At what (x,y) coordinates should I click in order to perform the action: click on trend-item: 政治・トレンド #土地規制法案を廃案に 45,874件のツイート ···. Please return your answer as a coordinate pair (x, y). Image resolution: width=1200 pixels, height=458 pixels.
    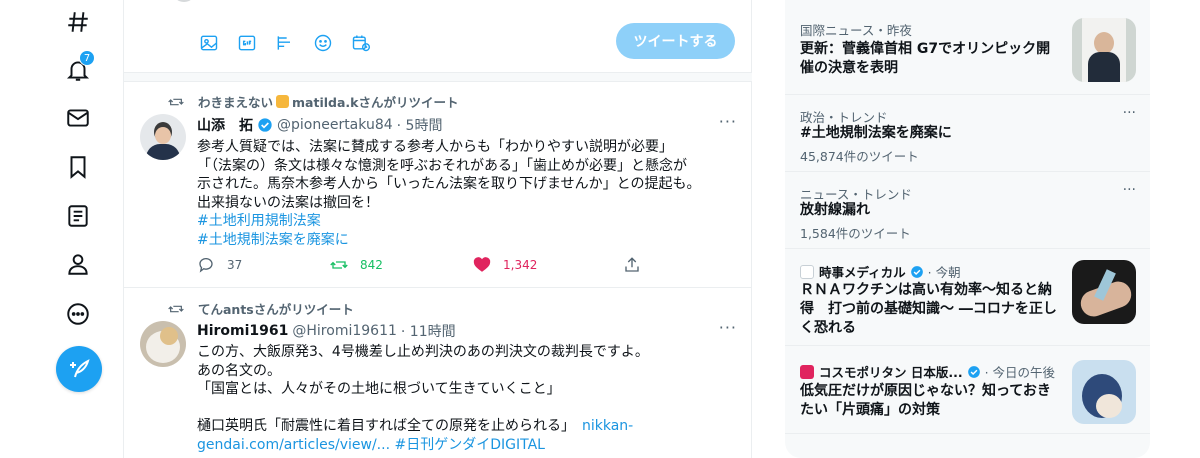
    Looking at the image, I should click on (967, 133).